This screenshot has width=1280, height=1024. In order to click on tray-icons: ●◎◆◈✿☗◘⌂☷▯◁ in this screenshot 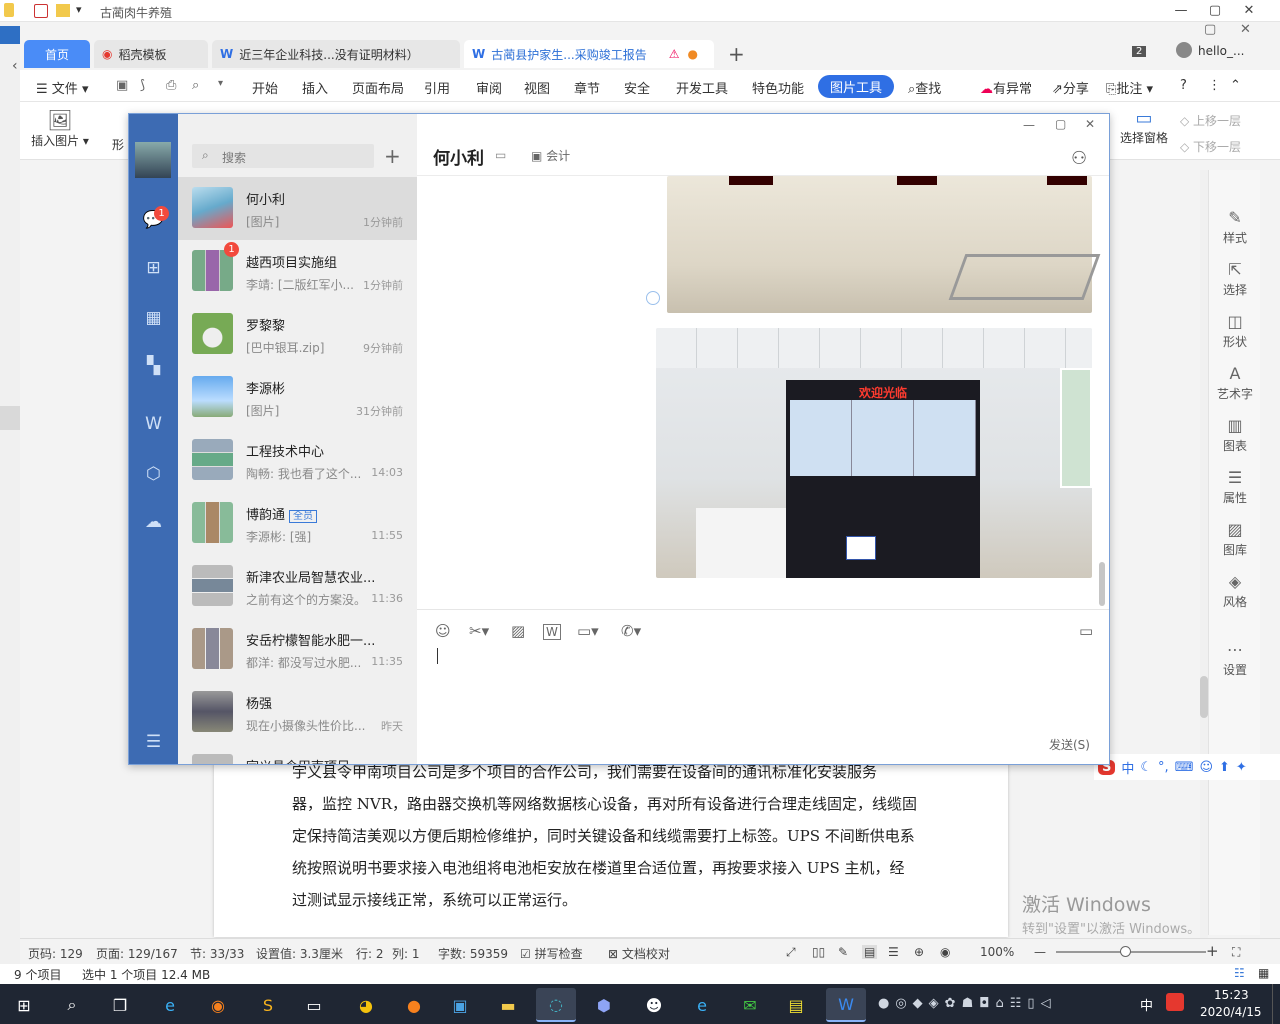, I will do `click(967, 1003)`.